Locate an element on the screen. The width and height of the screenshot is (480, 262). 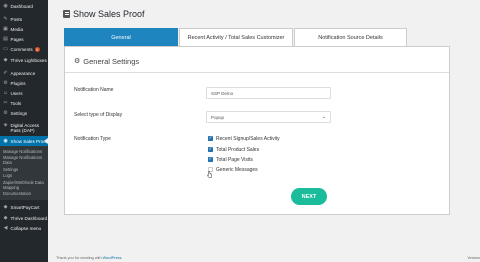
appearance-icon: ✐ is located at coordinates (5, 72).